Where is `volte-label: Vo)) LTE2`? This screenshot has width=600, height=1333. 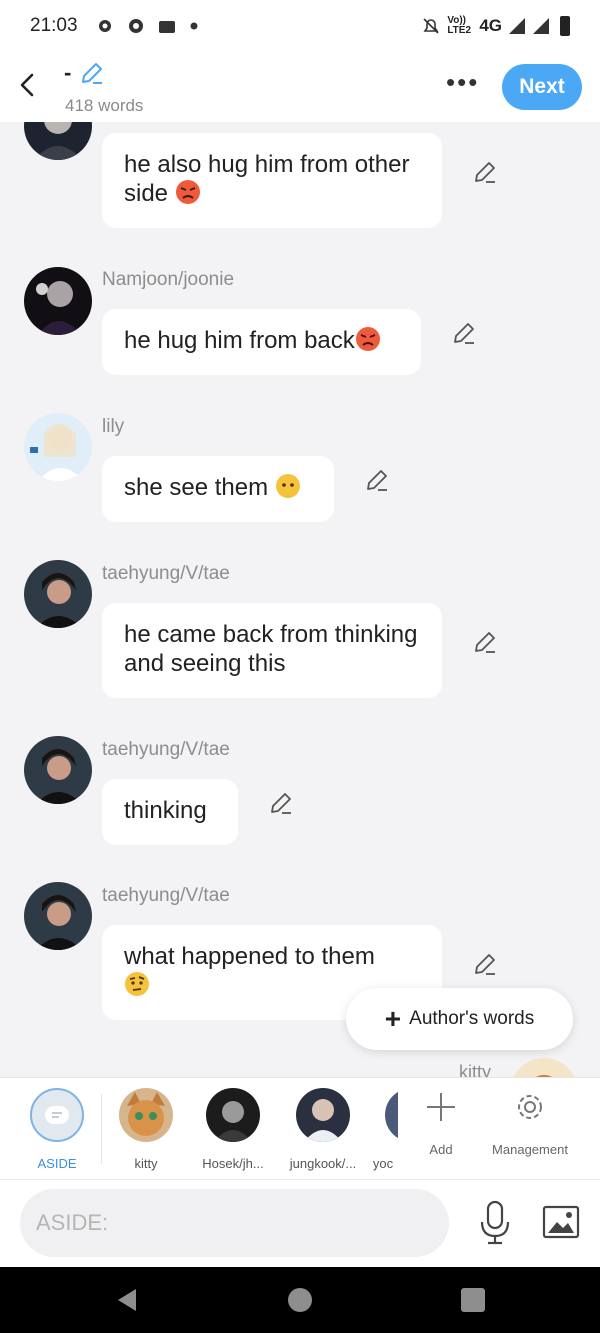 volte-label: Vo)) LTE2 is located at coordinates (459, 25).